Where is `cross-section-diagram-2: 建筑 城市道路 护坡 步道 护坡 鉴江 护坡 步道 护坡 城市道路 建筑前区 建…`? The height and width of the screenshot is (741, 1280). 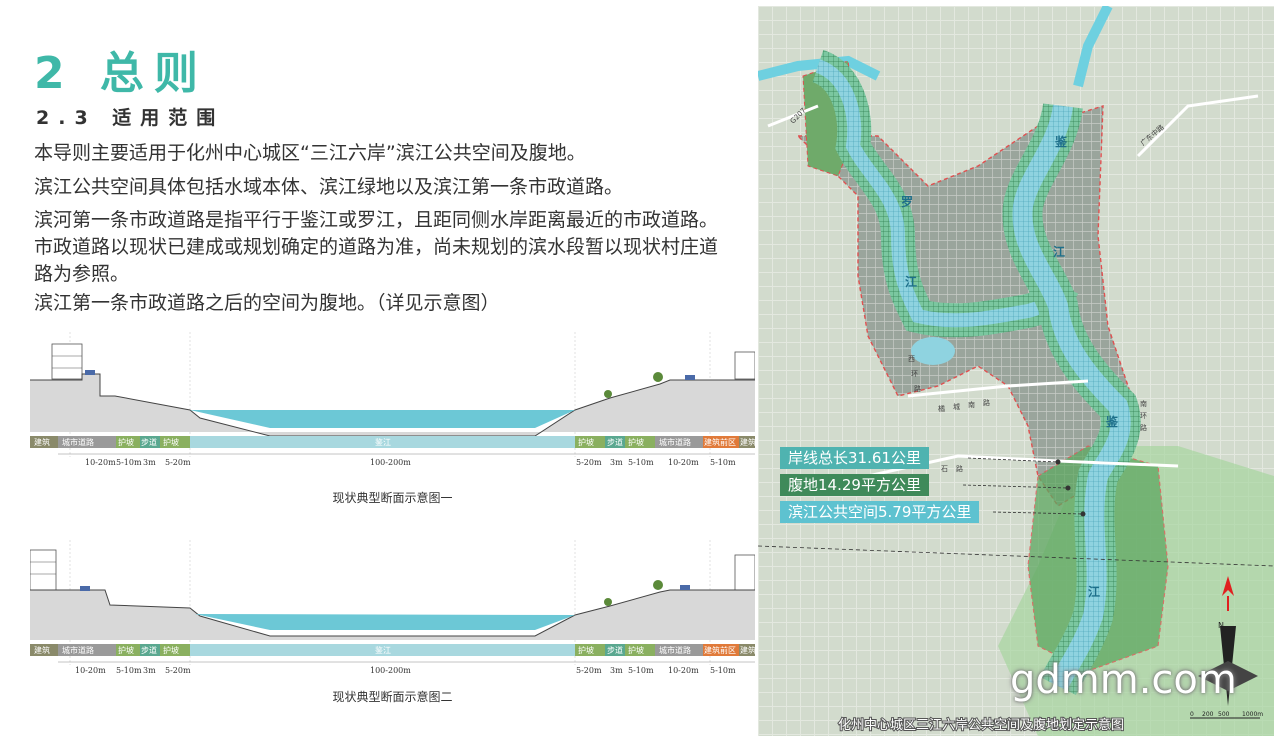 cross-section-diagram-2: 建筑 城市道路 护坡 步道 护坡 鉴江 护坡 步道 护坡 城市道路 建筑前区 建… is located at coordinates (392, 610).